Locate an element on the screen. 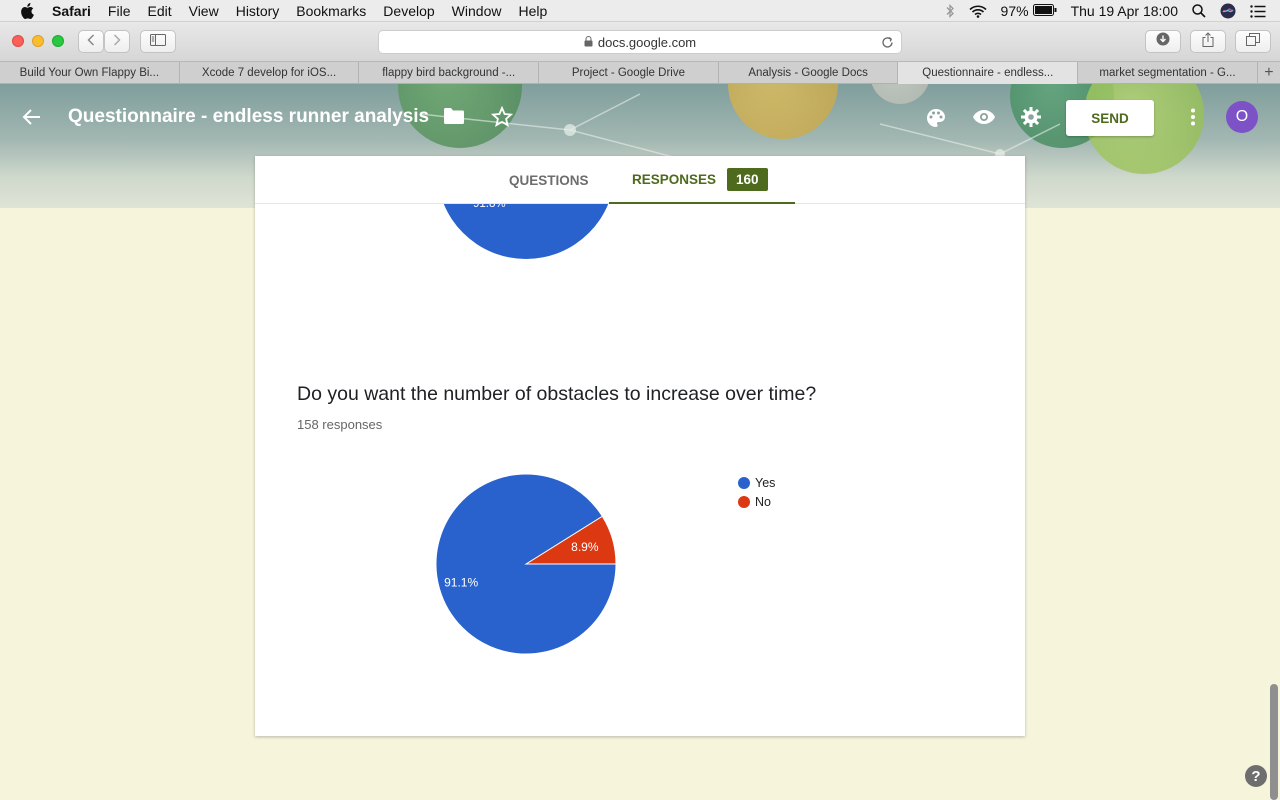 The width and height of the screenshot is (1280, 800). chevron-right-icon is located at coordinates (117, 42).